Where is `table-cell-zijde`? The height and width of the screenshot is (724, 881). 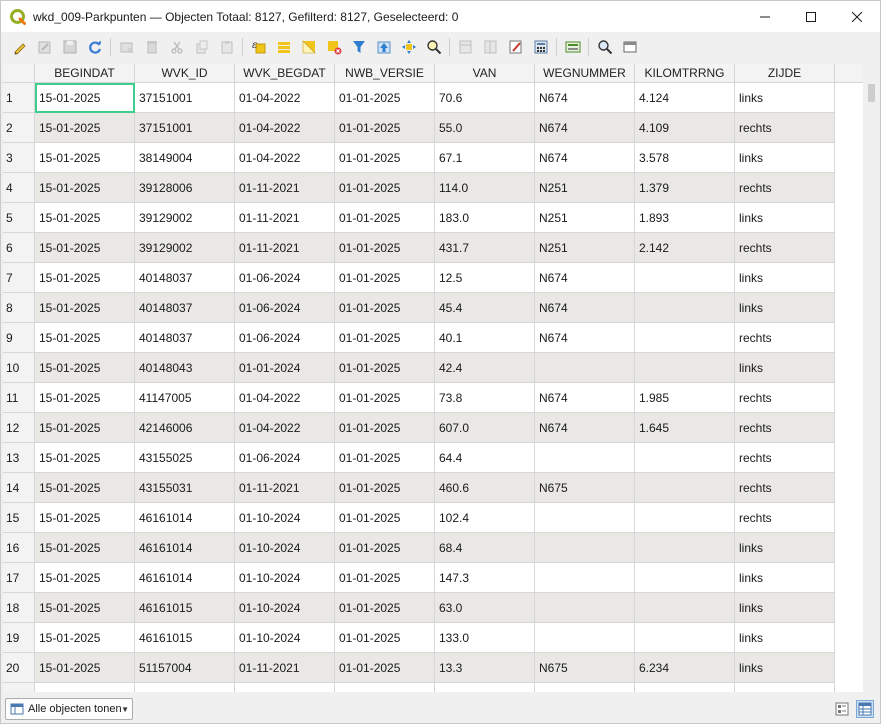 table-cell-zijde is located at coordinates (785, 687).